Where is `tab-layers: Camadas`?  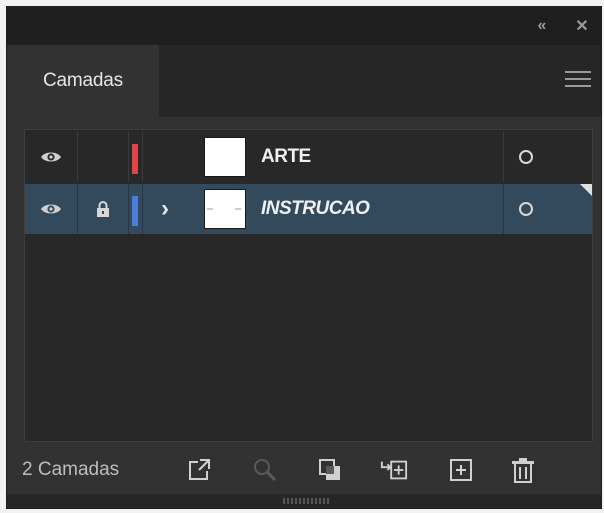 tab-layers: Camadas is located at coordinates (83, 81).